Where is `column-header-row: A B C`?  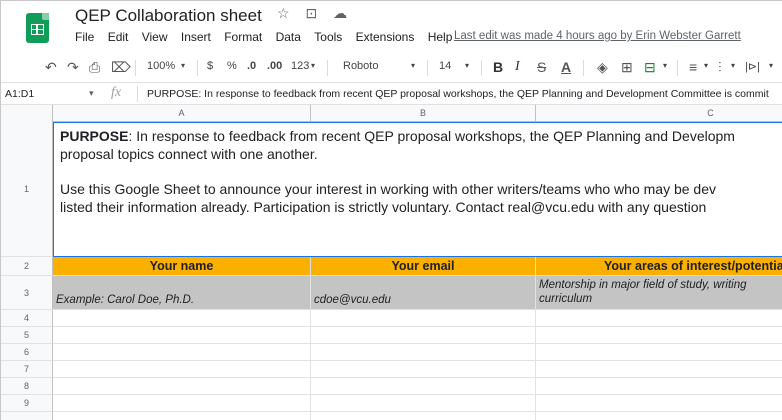
column-header-row: A B C is located at coordinates (391, 113).